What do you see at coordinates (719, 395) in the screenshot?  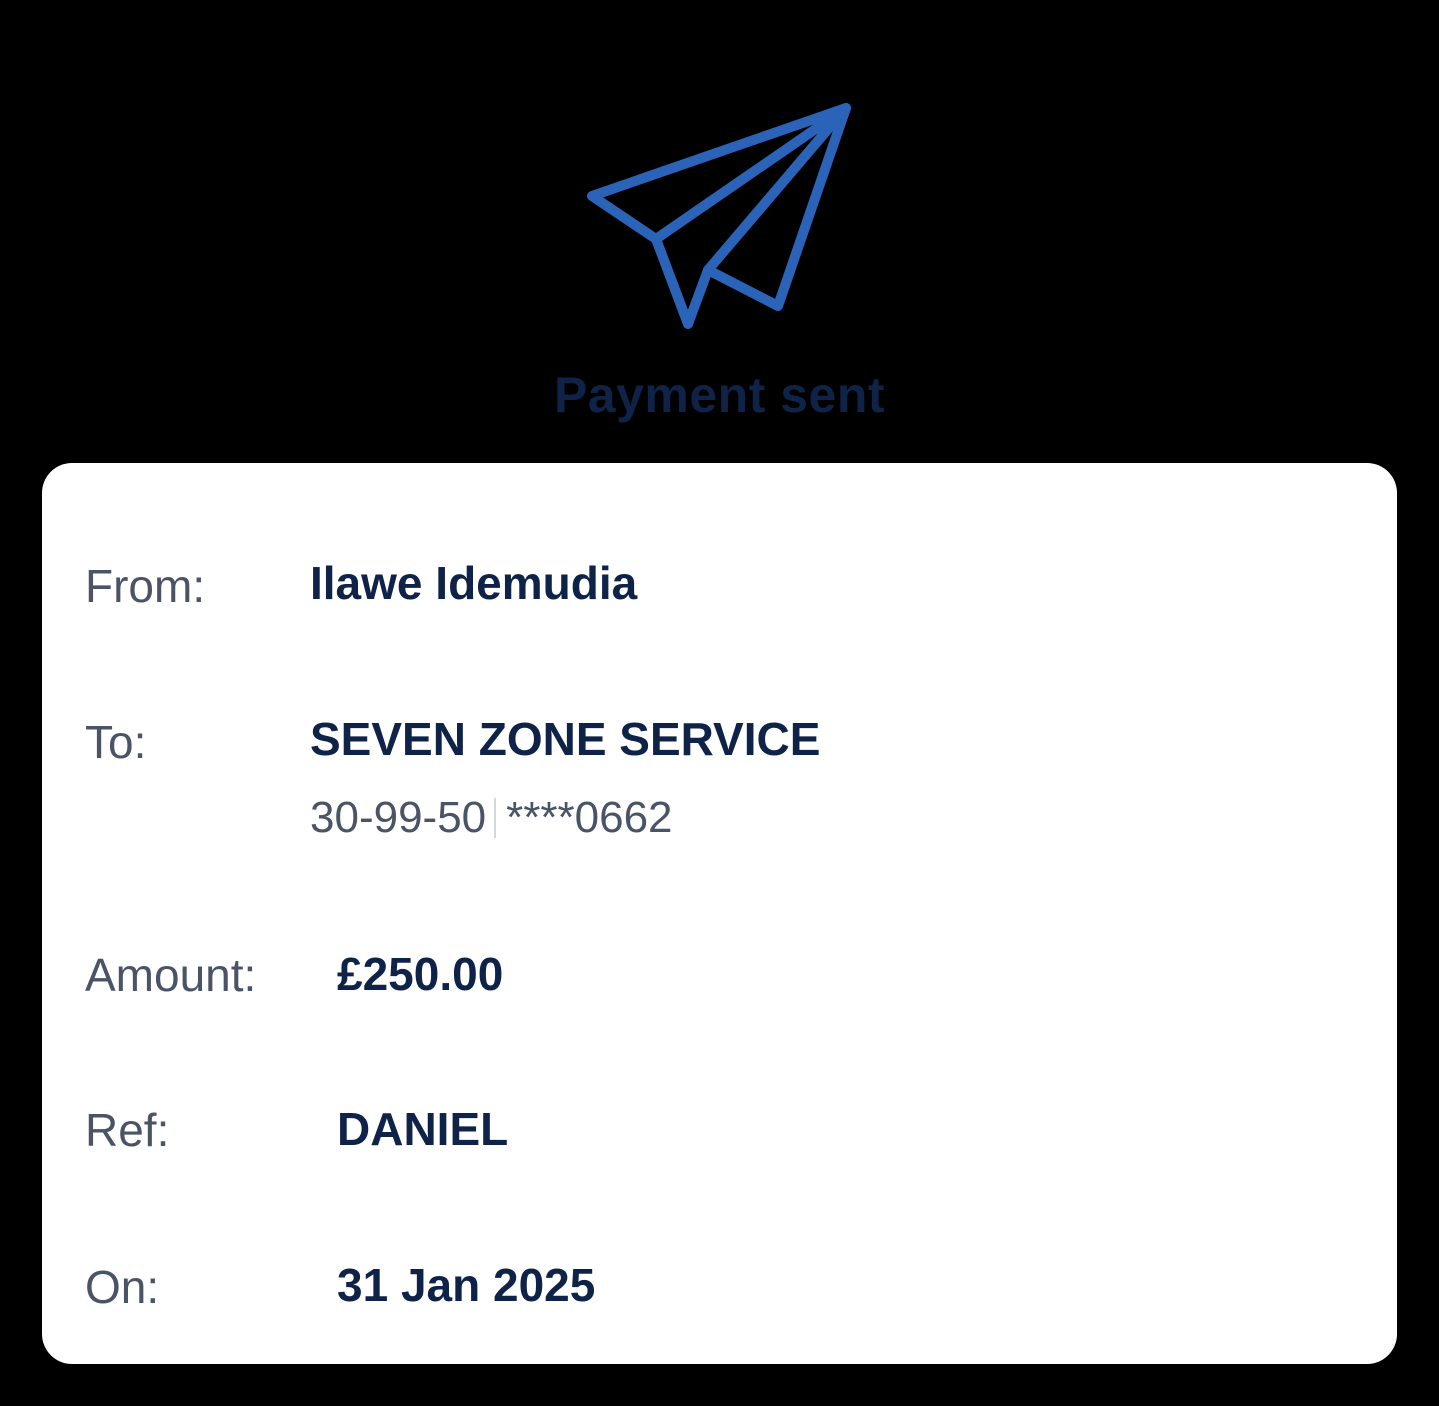 I see `page-title: Payment sent` at bounding box center [719, 395].